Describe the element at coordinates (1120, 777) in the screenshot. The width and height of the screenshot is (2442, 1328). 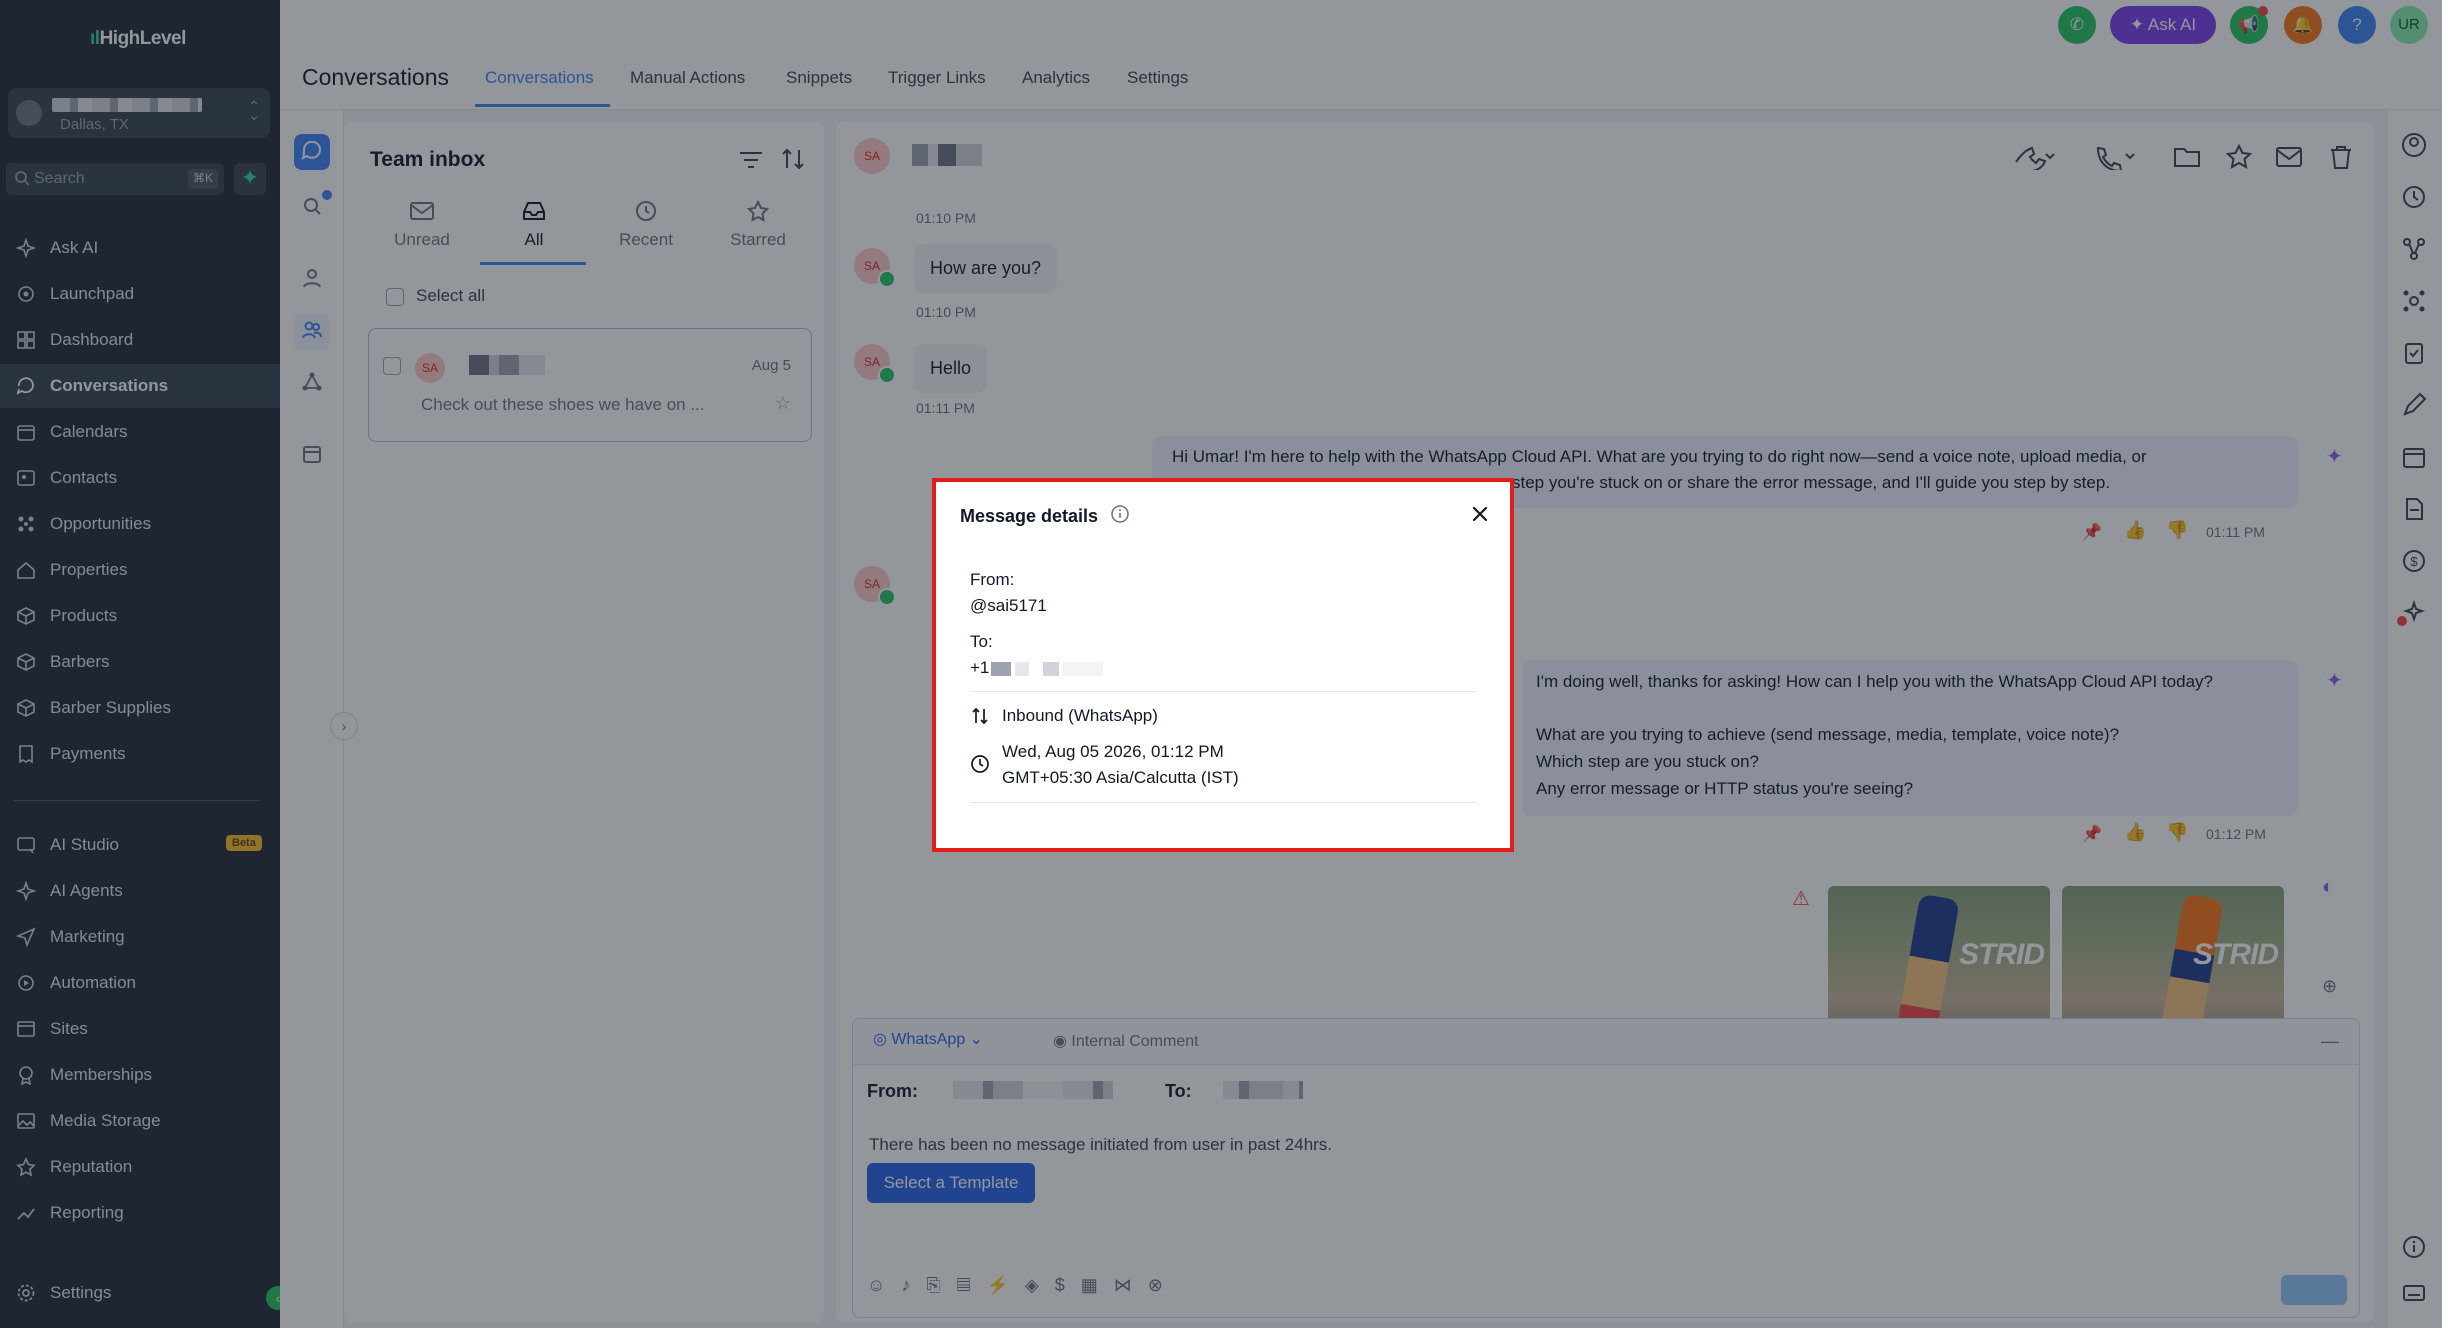
I see `message-timezone: GMT+05:30 Asia/Calcutta (IST)` at that location.